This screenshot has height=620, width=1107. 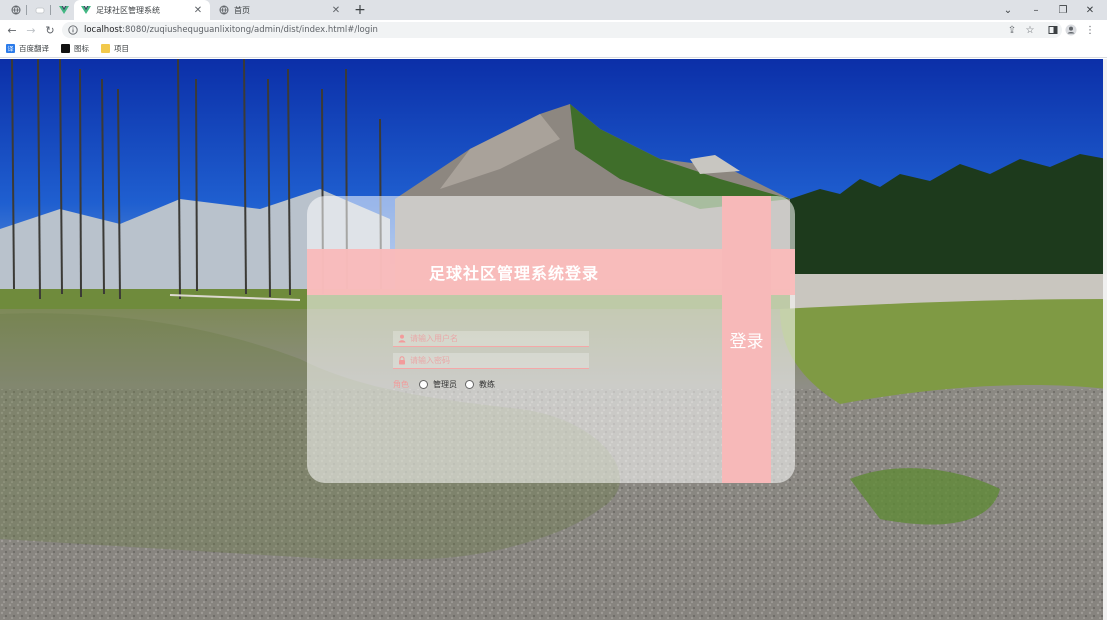 I want to click on bookmark-baidu-translate: 译 百度翻译, so click(x=27, y=48).